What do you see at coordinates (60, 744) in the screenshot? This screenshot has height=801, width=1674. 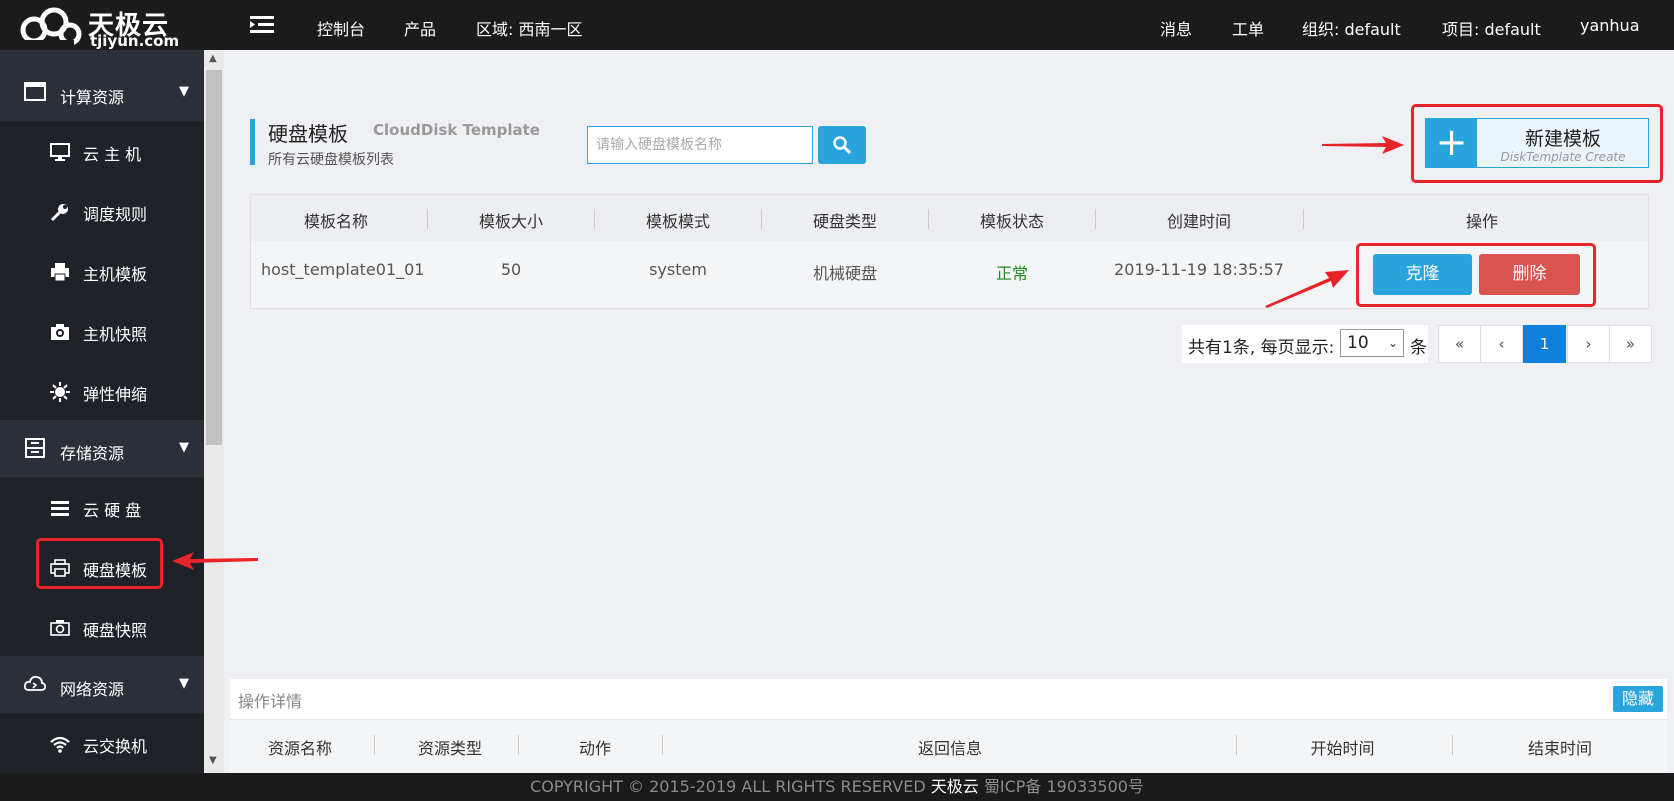 I see `wifi-icon` at bounding box center [60, 744].